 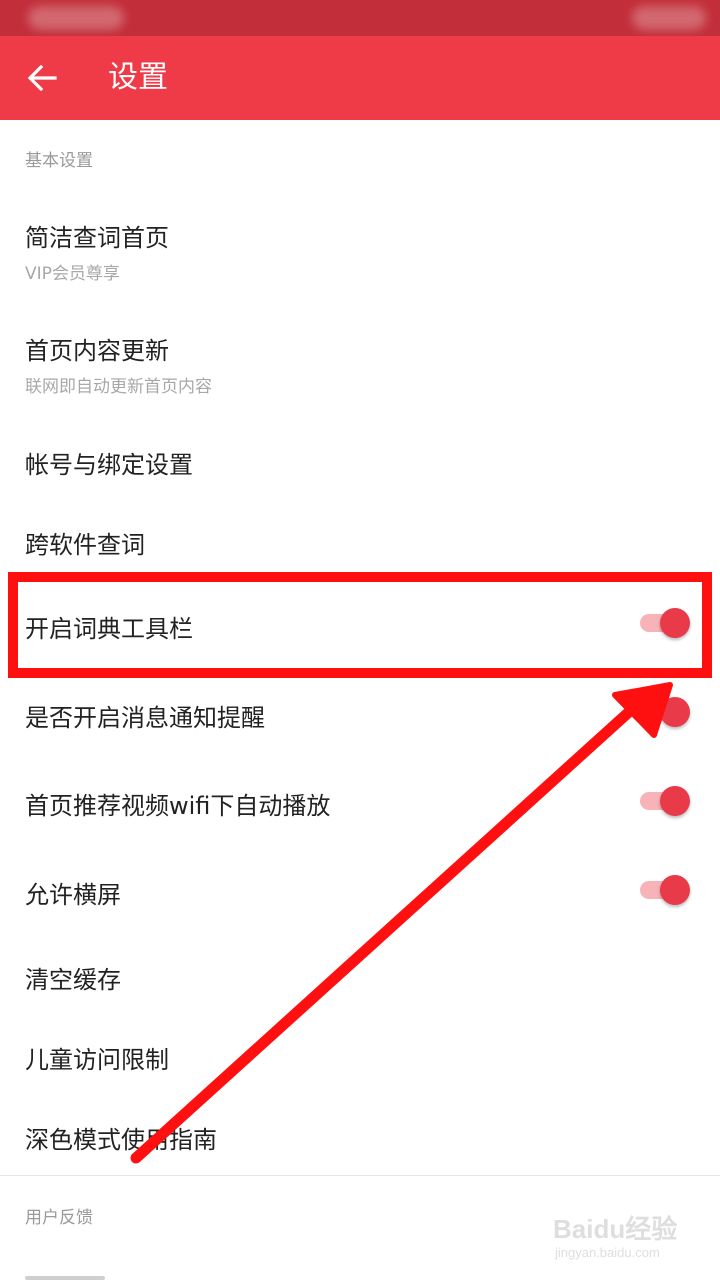 I want to click on landscape-toggle, so click(x=666, y=890).